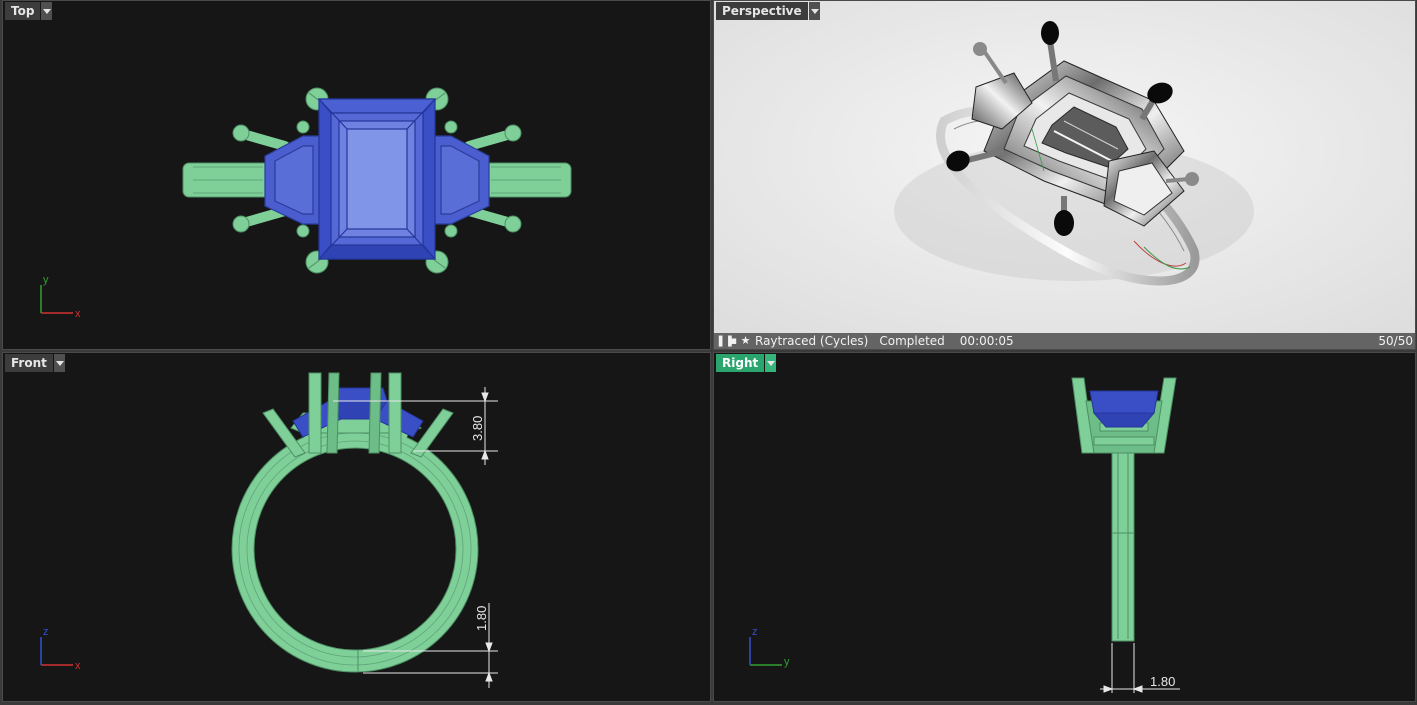  What do you see at coordinates (477, 428) in the screenshot?
I see `dimension-label-3-80: 3.80` at bounding box center [477, 428].